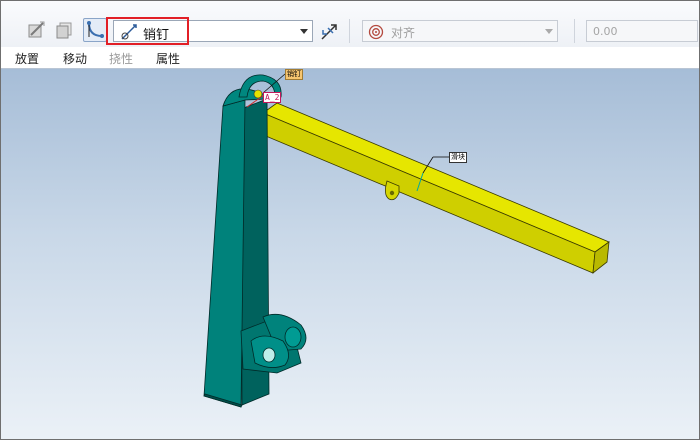  I want to click on connection-type-value: 销钉, so click(156, 35).